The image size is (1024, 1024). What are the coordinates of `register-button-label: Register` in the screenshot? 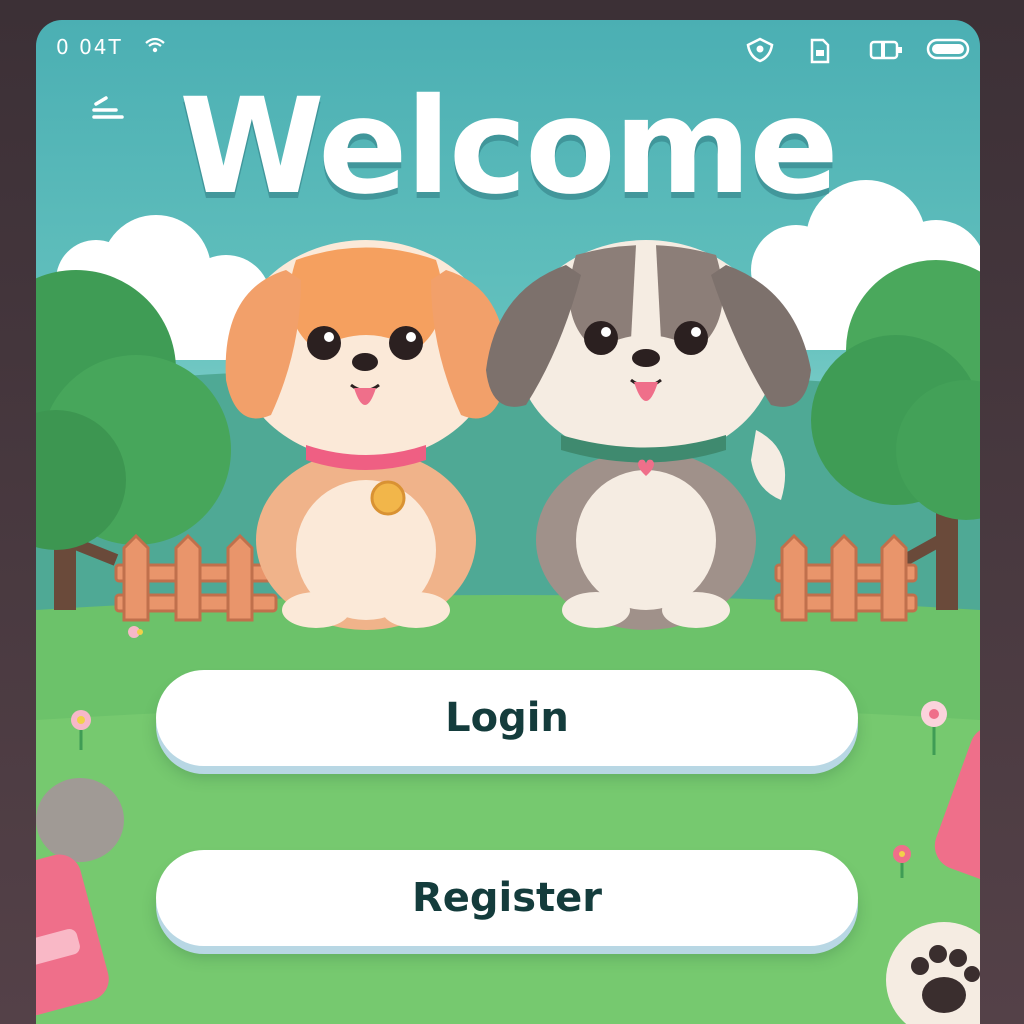 It's located at (507, 898).